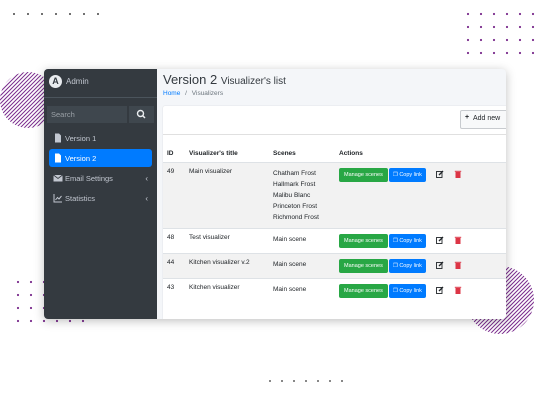 This screenshot has height=408, width=550. Describe the element at coordinates (295, 206) in the screenshot. I see `scene-name: Princeton Frost` at that location.